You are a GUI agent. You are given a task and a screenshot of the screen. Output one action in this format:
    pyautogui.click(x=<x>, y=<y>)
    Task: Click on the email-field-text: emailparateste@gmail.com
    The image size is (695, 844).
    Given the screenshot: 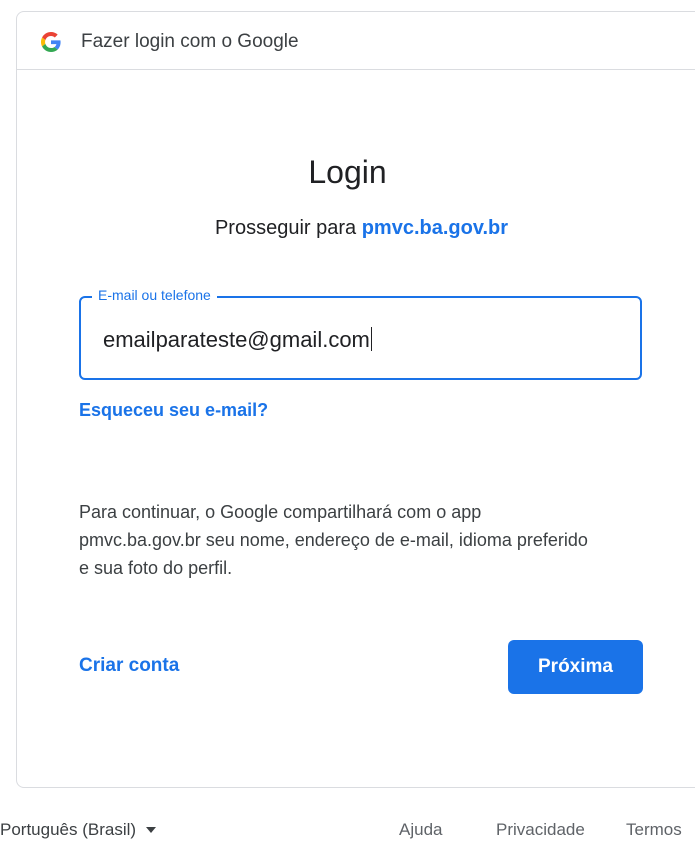 What is the action you would take?
    pyautogui.click(x=236, y=339)
    